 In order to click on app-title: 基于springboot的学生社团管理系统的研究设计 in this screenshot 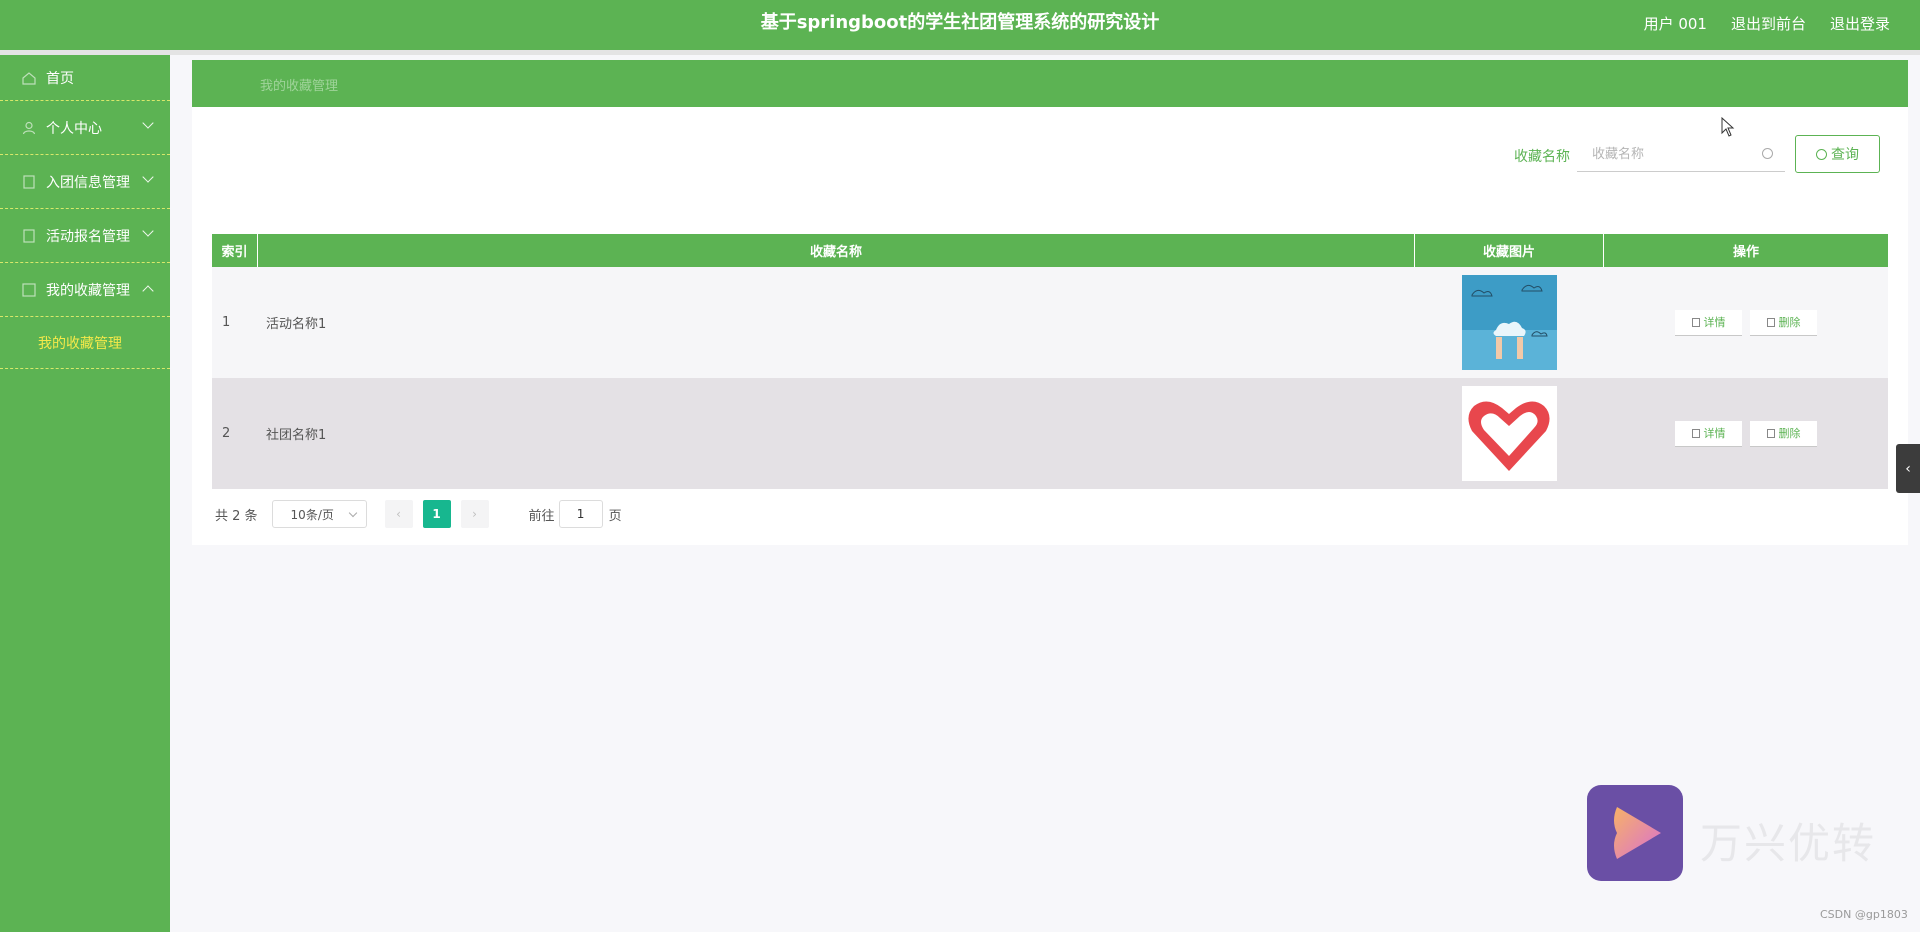, I will do `click(960, 22)`.